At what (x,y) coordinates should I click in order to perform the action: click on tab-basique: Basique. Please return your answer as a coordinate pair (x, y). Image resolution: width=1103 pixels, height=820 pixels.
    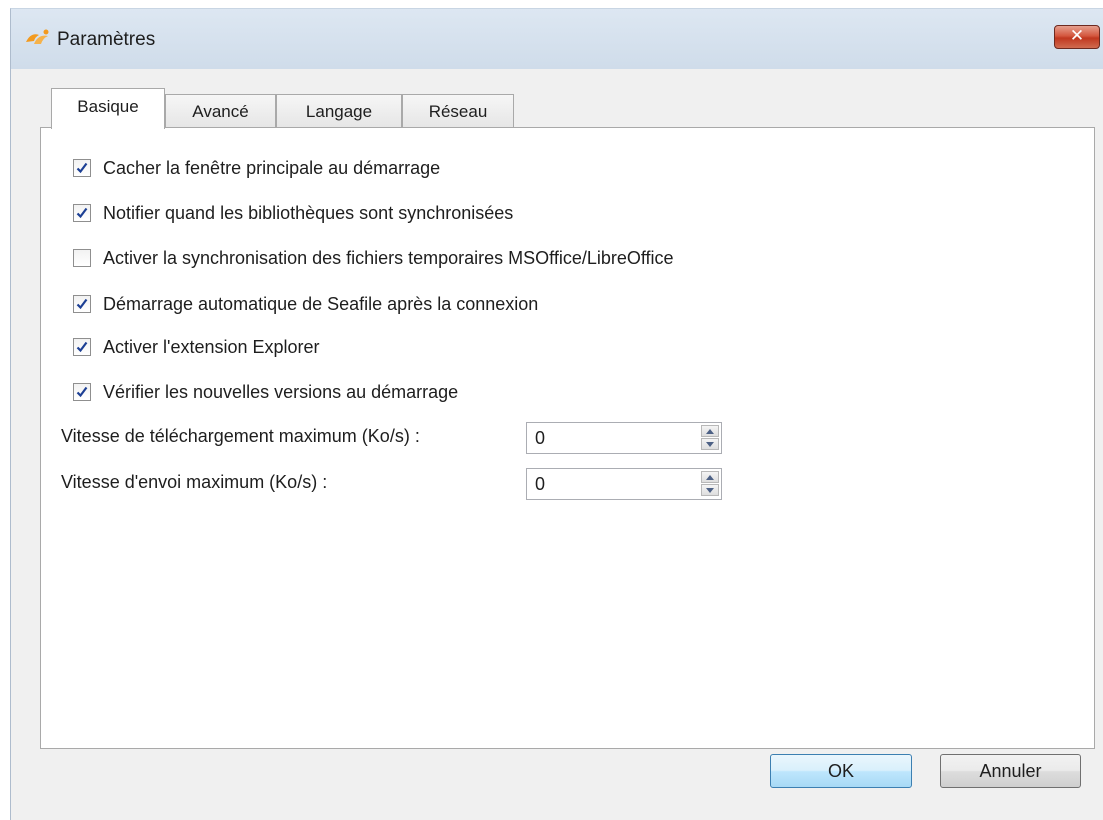
    Looking at the image, I should click on (108, 108).